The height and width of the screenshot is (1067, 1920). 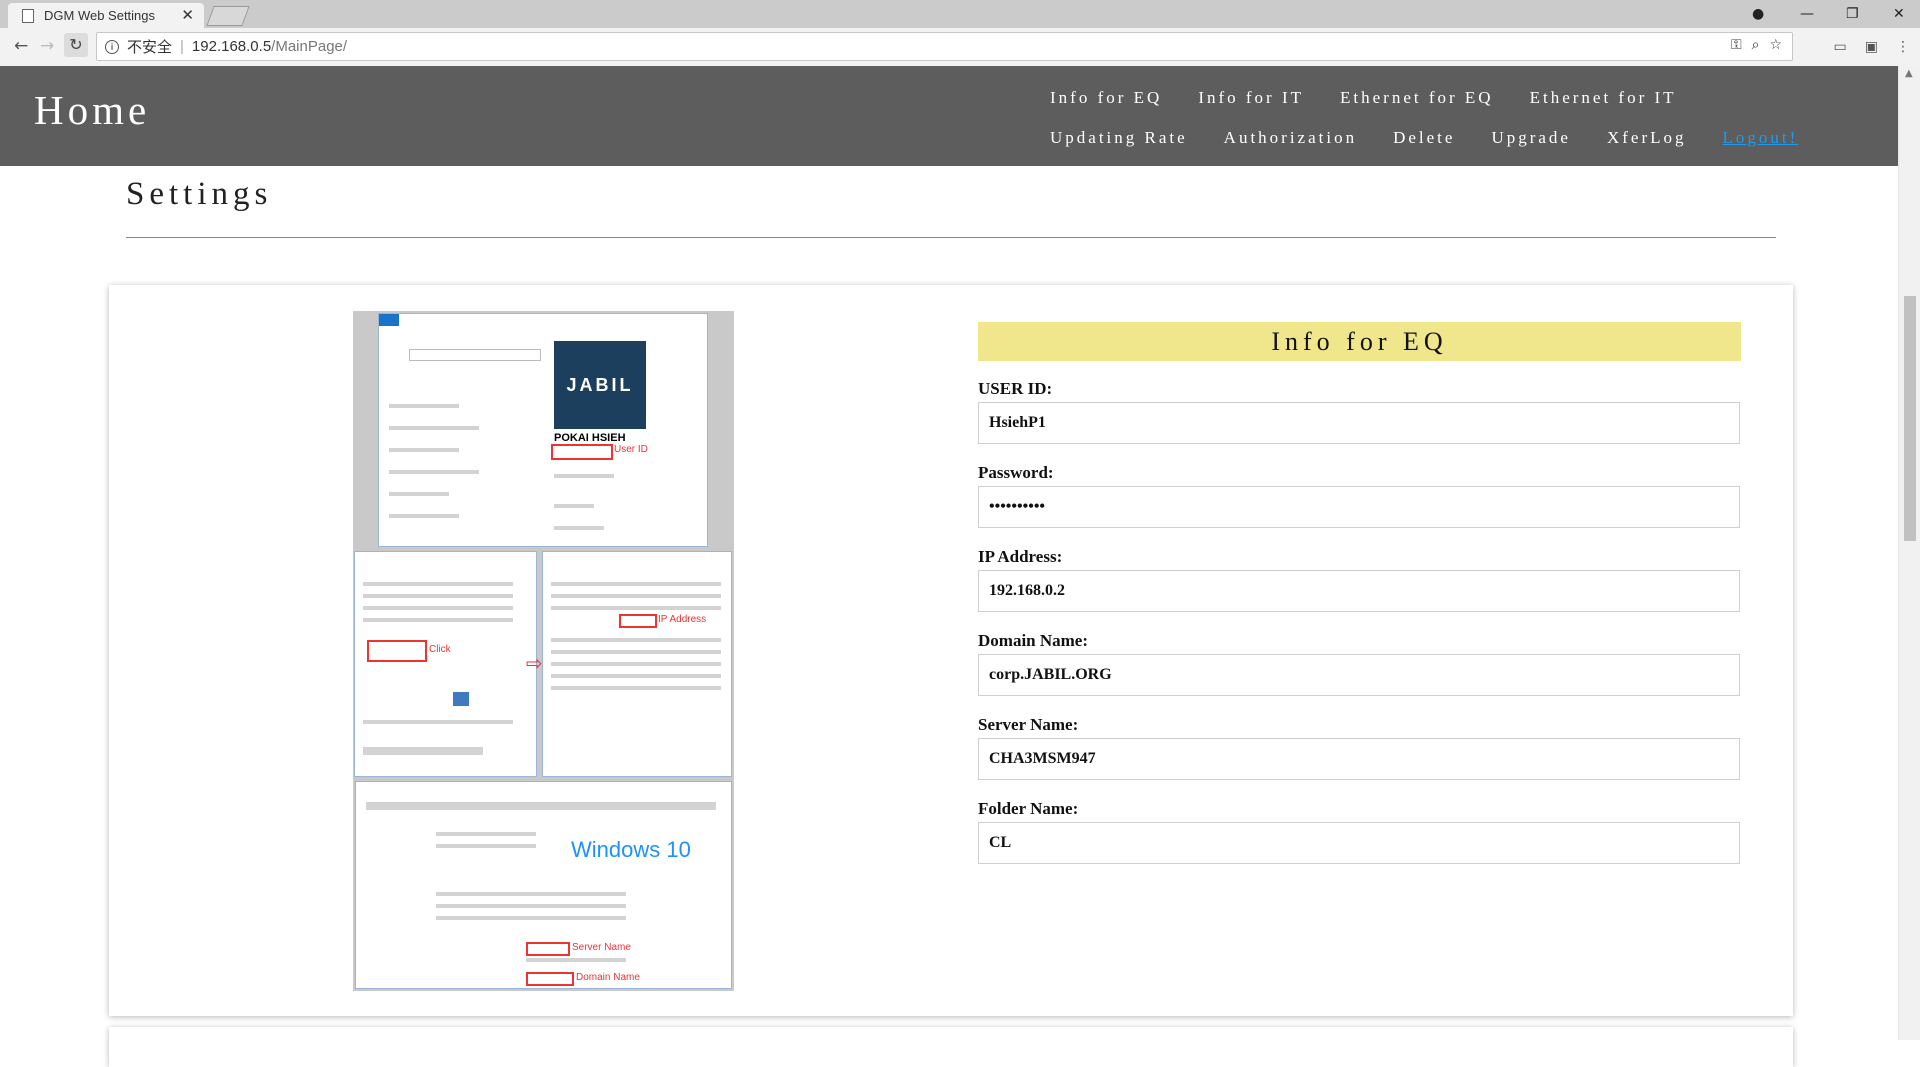 I want to click on ref-network-details-panel: IP Address, so click(x=637, y=664).